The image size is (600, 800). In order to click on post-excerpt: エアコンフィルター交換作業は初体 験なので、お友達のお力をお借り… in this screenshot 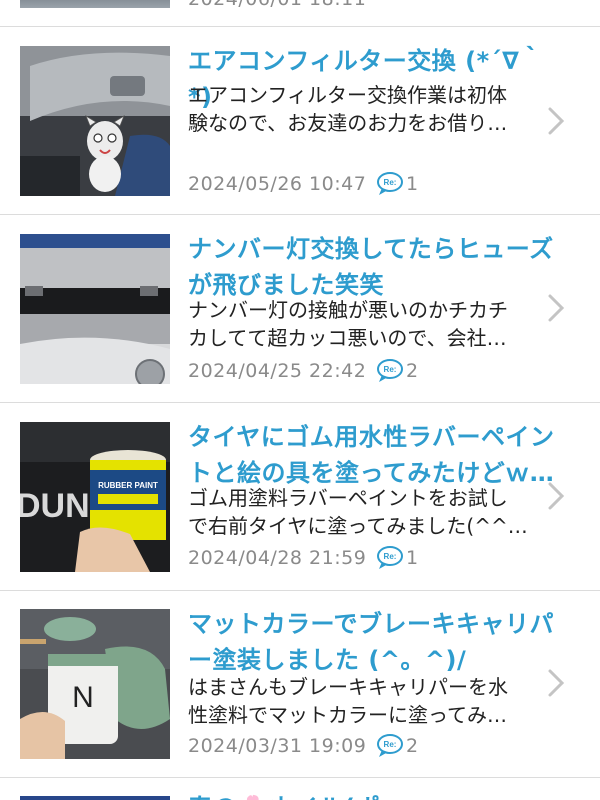, I will do `click(348, 109)`.